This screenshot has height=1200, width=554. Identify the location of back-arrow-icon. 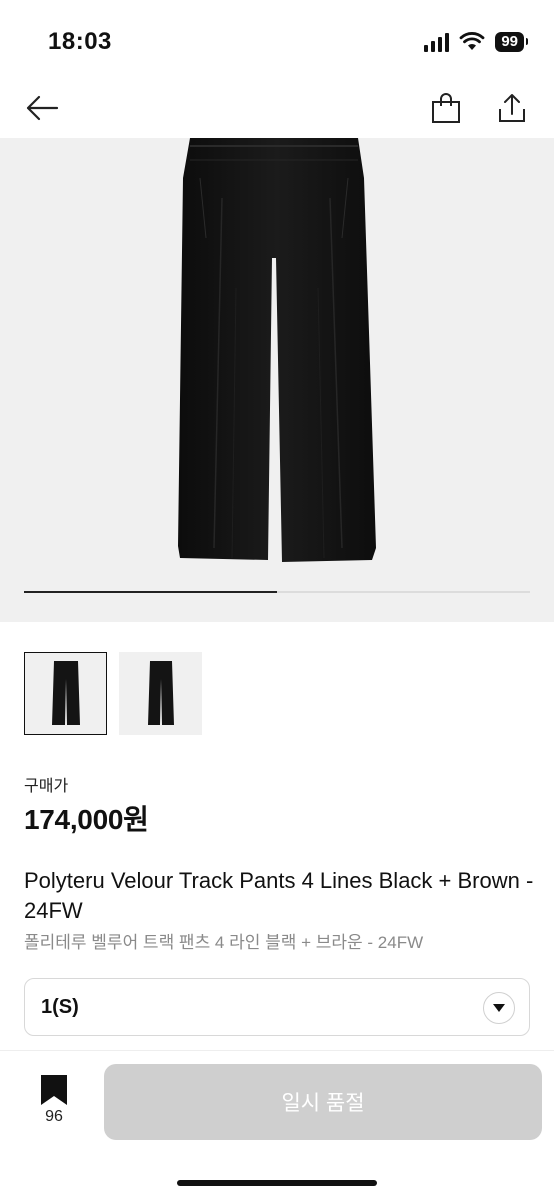
(42, 108).